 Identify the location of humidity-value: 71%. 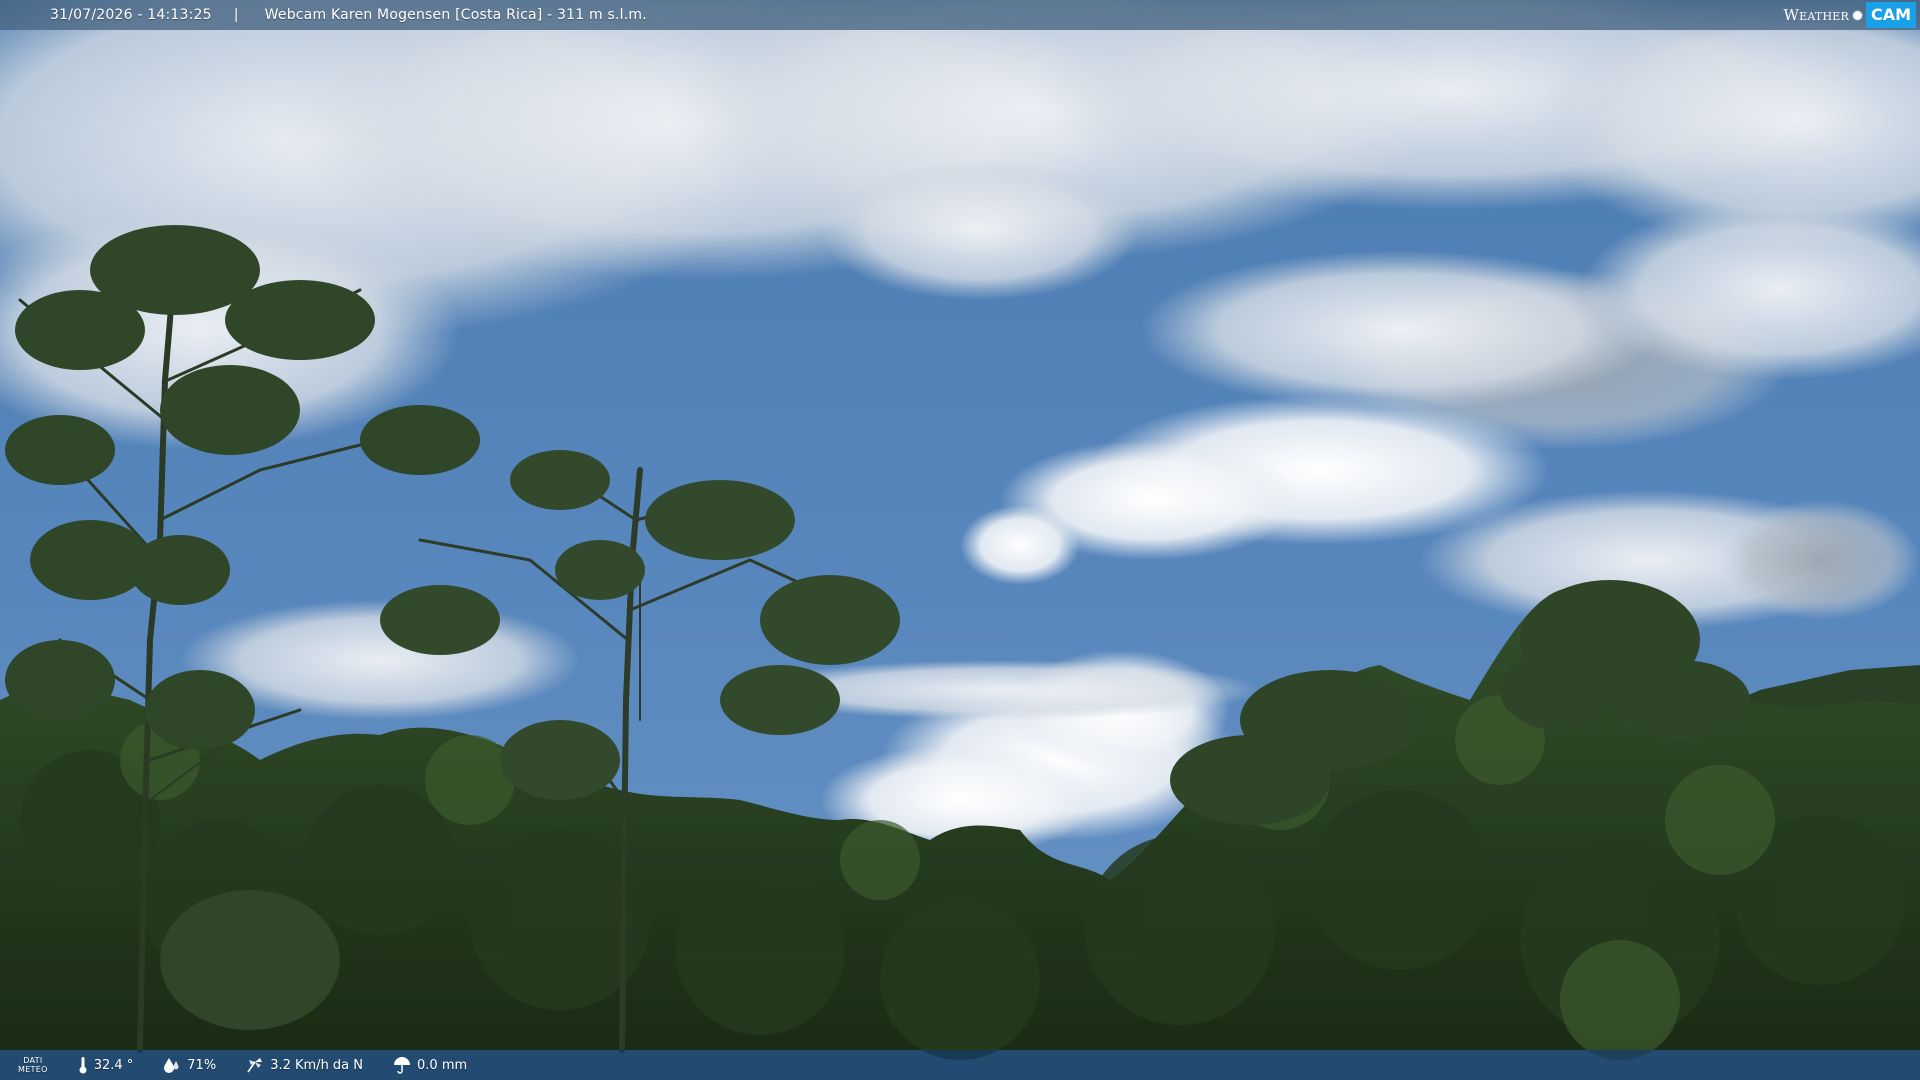
(202, 1065).